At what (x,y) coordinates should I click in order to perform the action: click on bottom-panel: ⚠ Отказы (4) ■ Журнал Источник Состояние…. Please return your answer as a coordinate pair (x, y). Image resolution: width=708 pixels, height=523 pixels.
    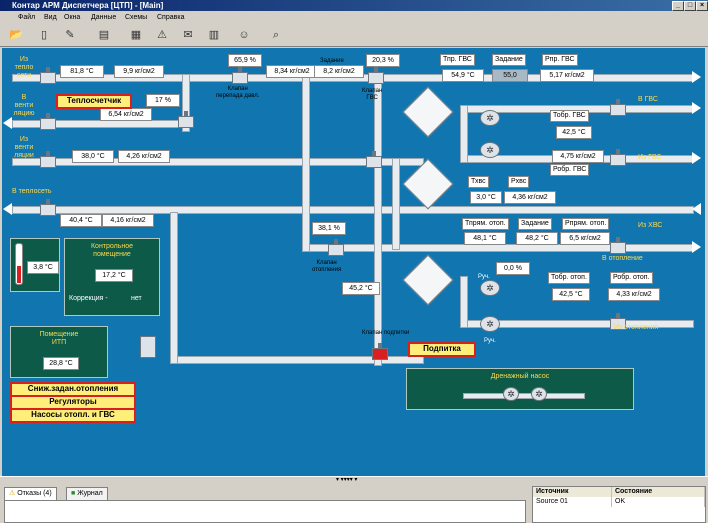
    Looking at the image, I should click on (354, 503).